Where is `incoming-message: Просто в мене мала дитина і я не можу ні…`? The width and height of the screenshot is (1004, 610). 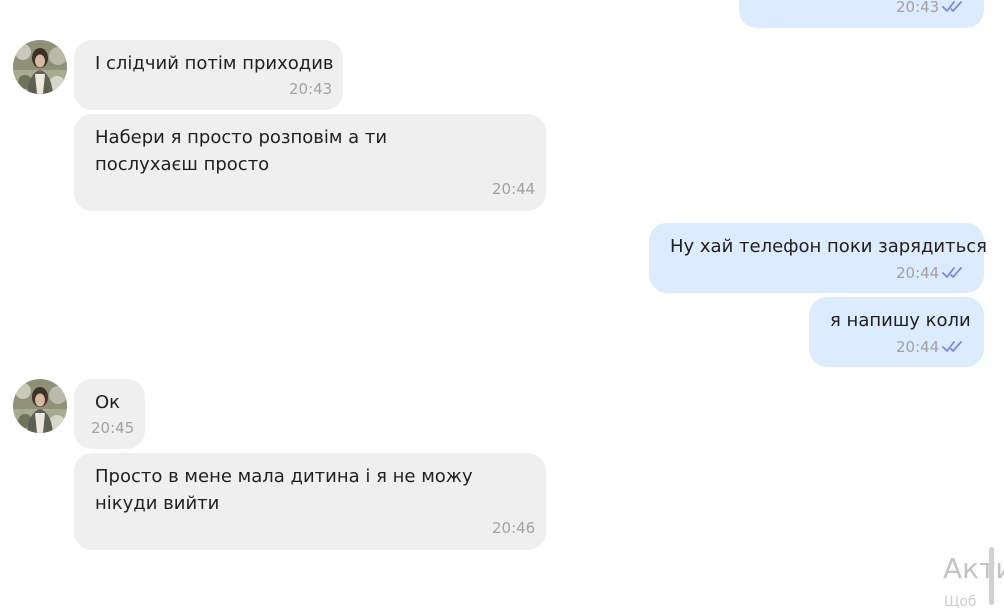
incoming-message: Просто в мене мала дитина і я не можу ні… is located at coordinates (310, 501).